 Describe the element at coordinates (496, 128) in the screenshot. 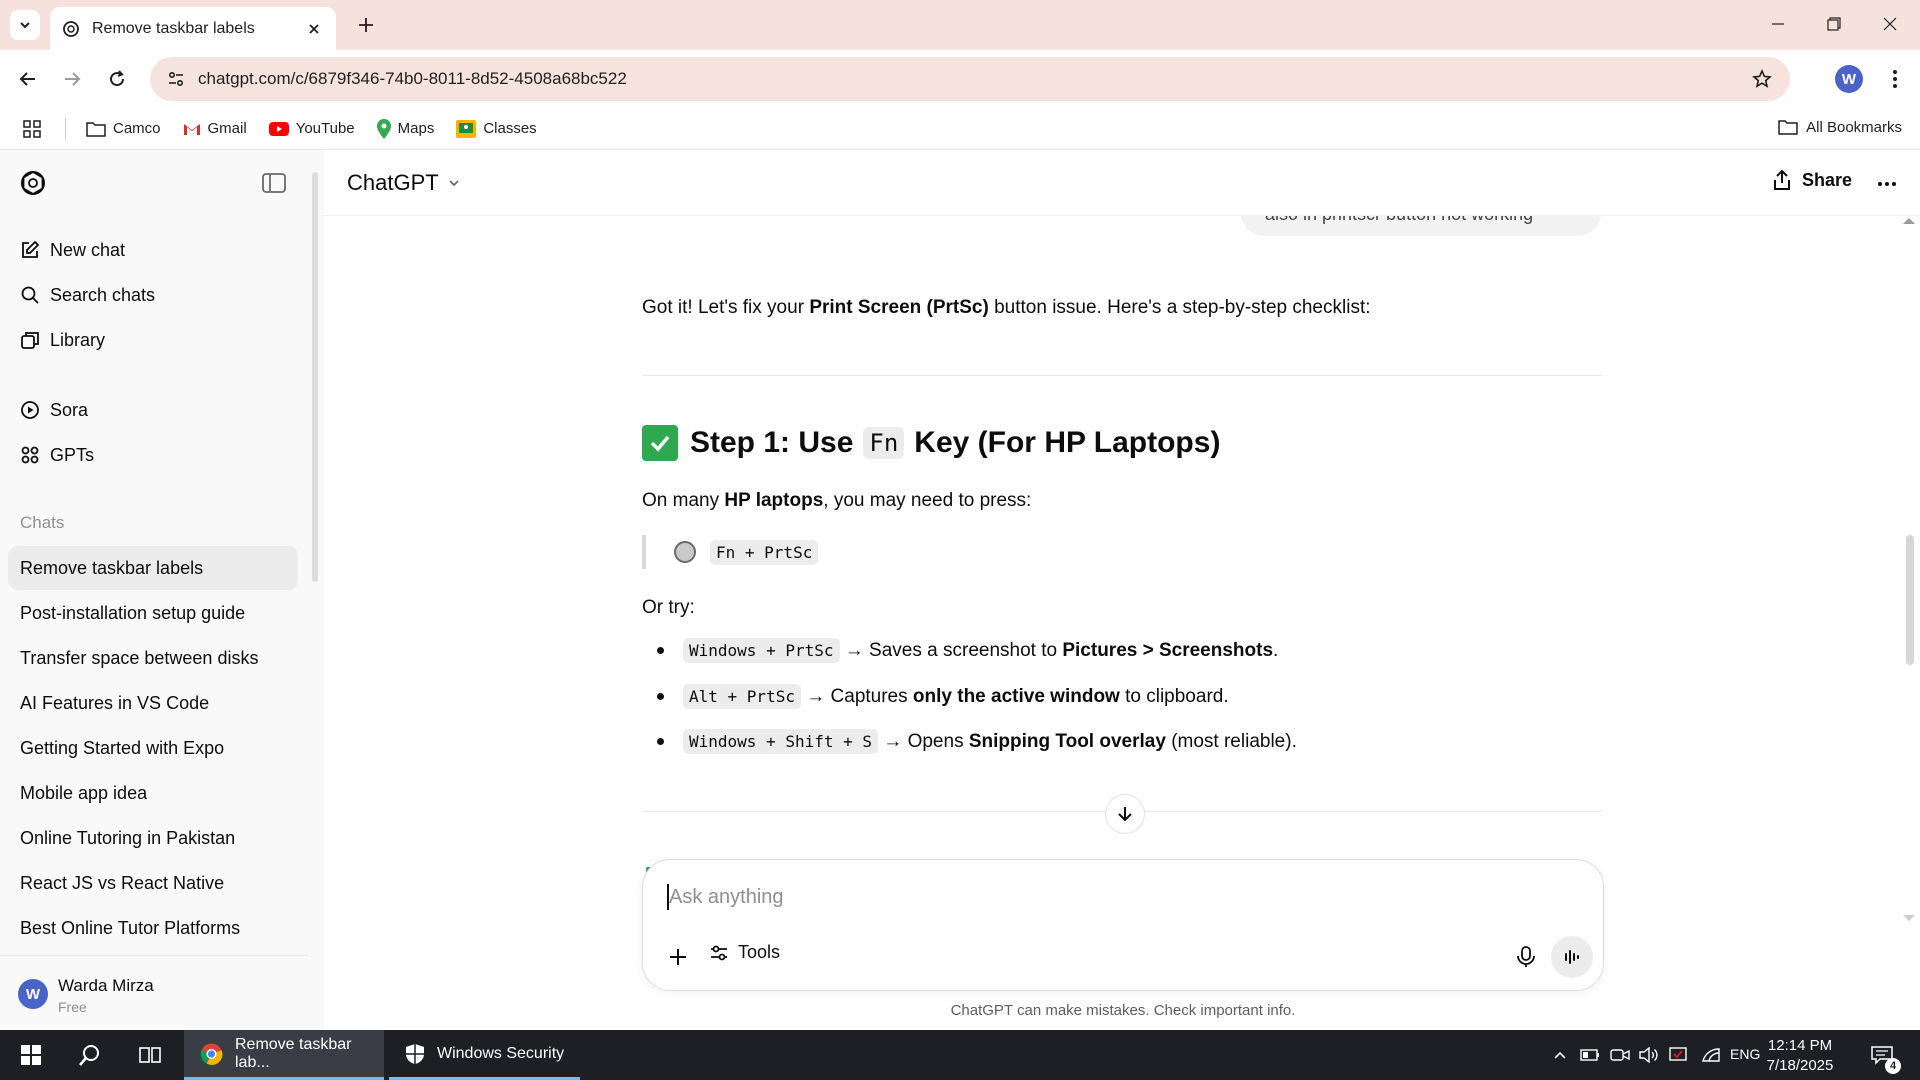

I see `bookmark-classes: Classes` at that location.